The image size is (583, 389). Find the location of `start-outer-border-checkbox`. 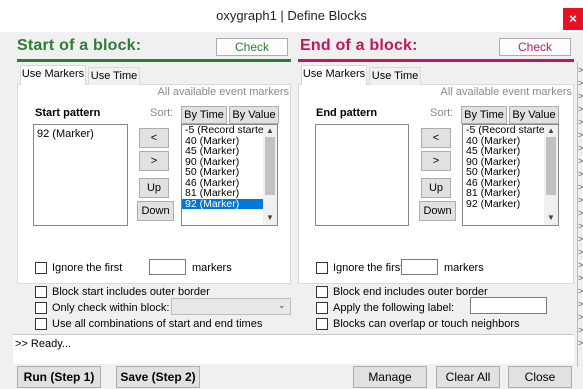

start-outer-border-checkbox is located at coordinates (41, 292).